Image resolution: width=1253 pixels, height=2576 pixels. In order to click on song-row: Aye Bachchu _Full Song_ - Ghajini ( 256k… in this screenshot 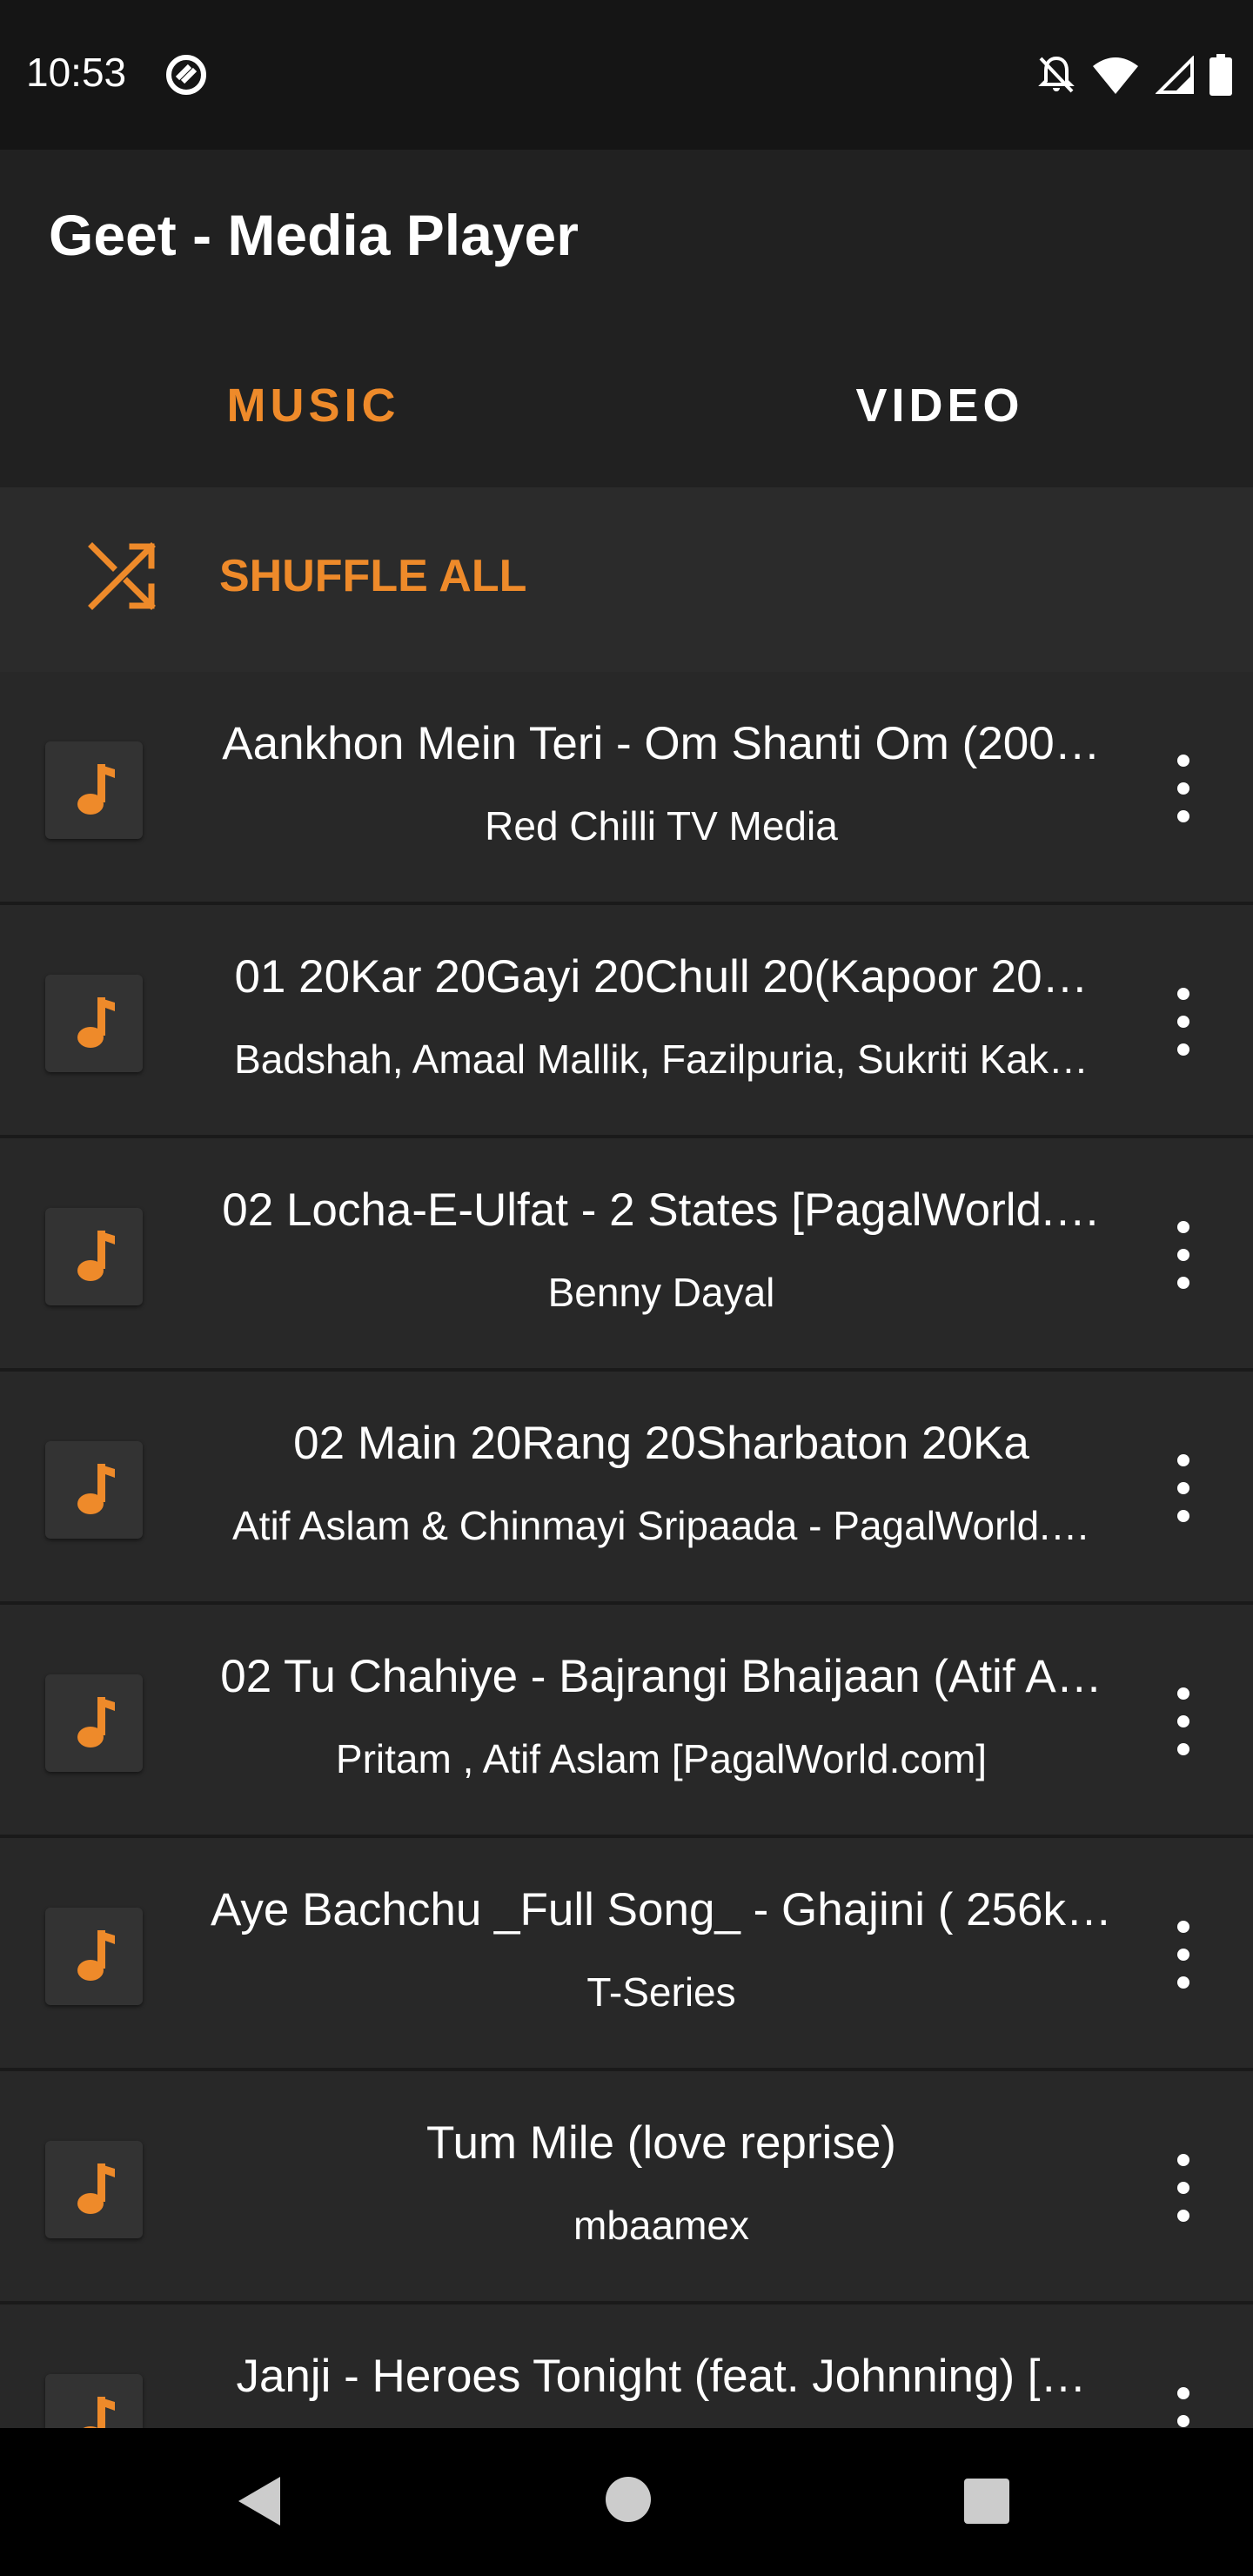, I will do `click(626, 1955)`.